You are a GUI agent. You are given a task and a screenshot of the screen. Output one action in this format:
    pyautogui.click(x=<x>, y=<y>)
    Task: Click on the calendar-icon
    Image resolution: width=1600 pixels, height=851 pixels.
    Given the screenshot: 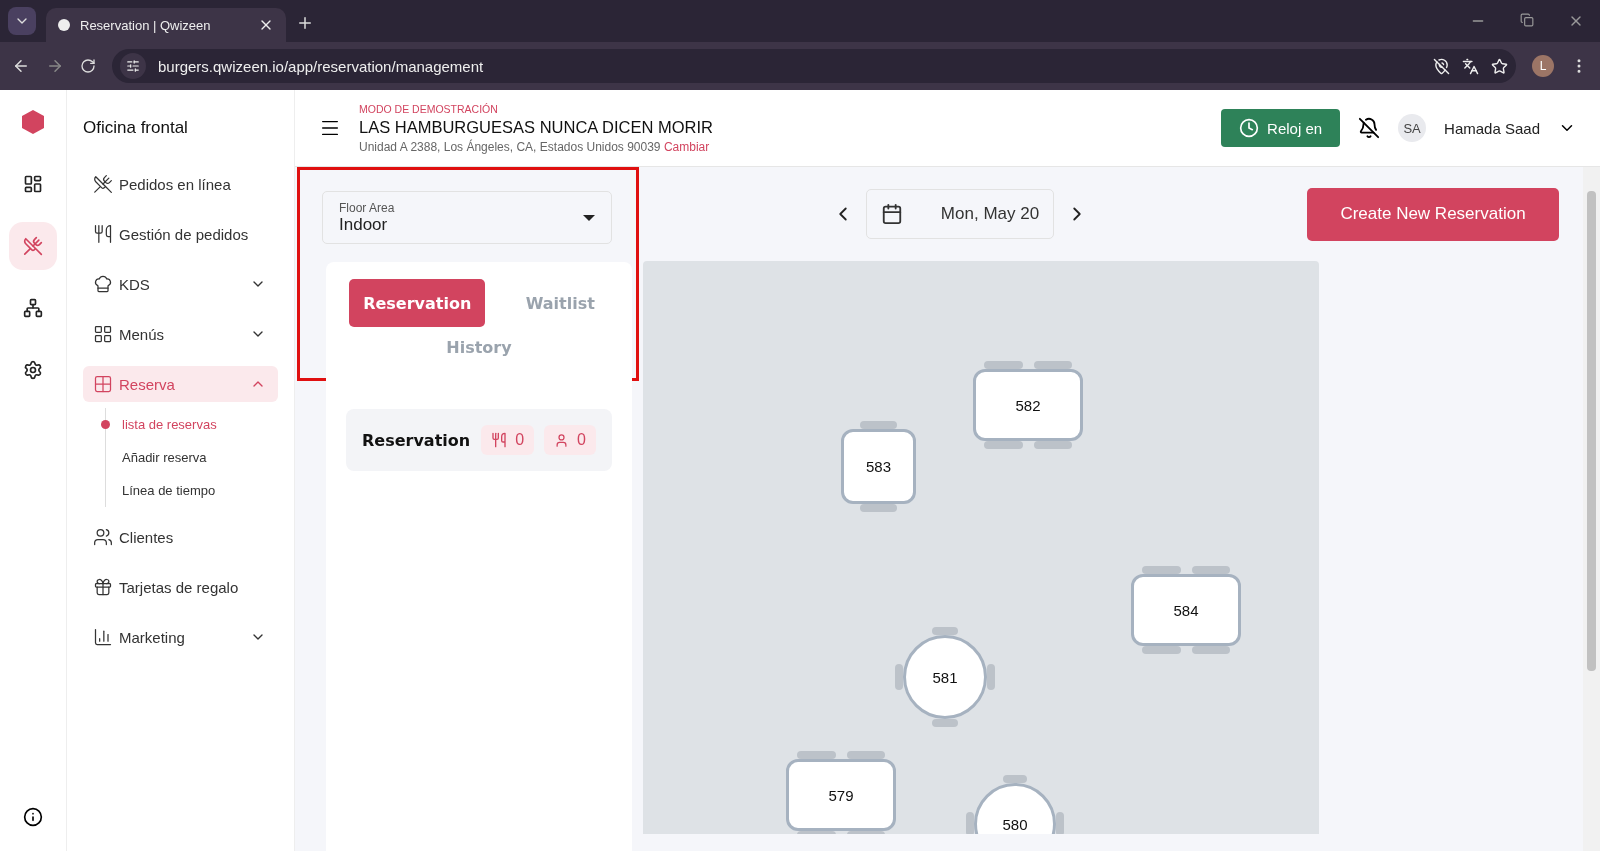 What is the action you would take?
    pyautogui.click(x=891, y=214)
    